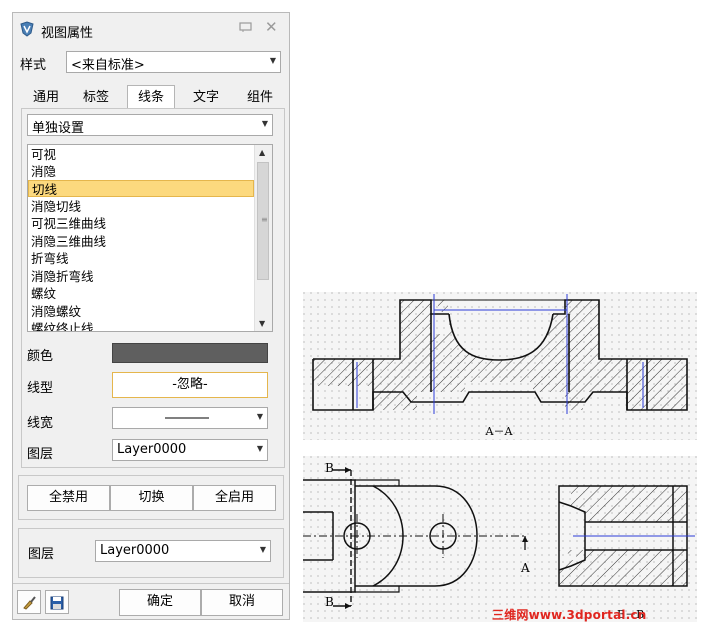 The height and width of the screenshot is (628, 714). What do you see at coordinates (260, 98) in the screenshot?
I see `tab-component: 组件` at bounding box center [260, 98].